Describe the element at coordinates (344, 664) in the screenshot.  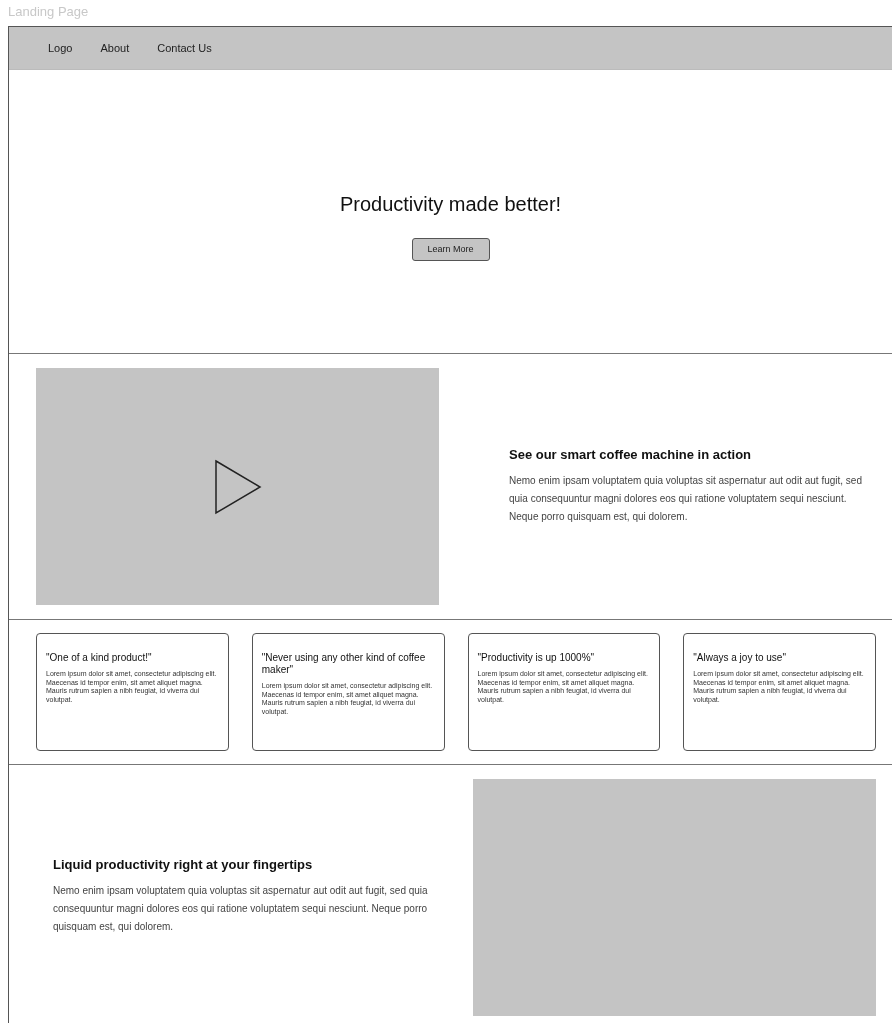
I see `testimonial-quote: "Never using any other kind of coffee maker"` at that location.